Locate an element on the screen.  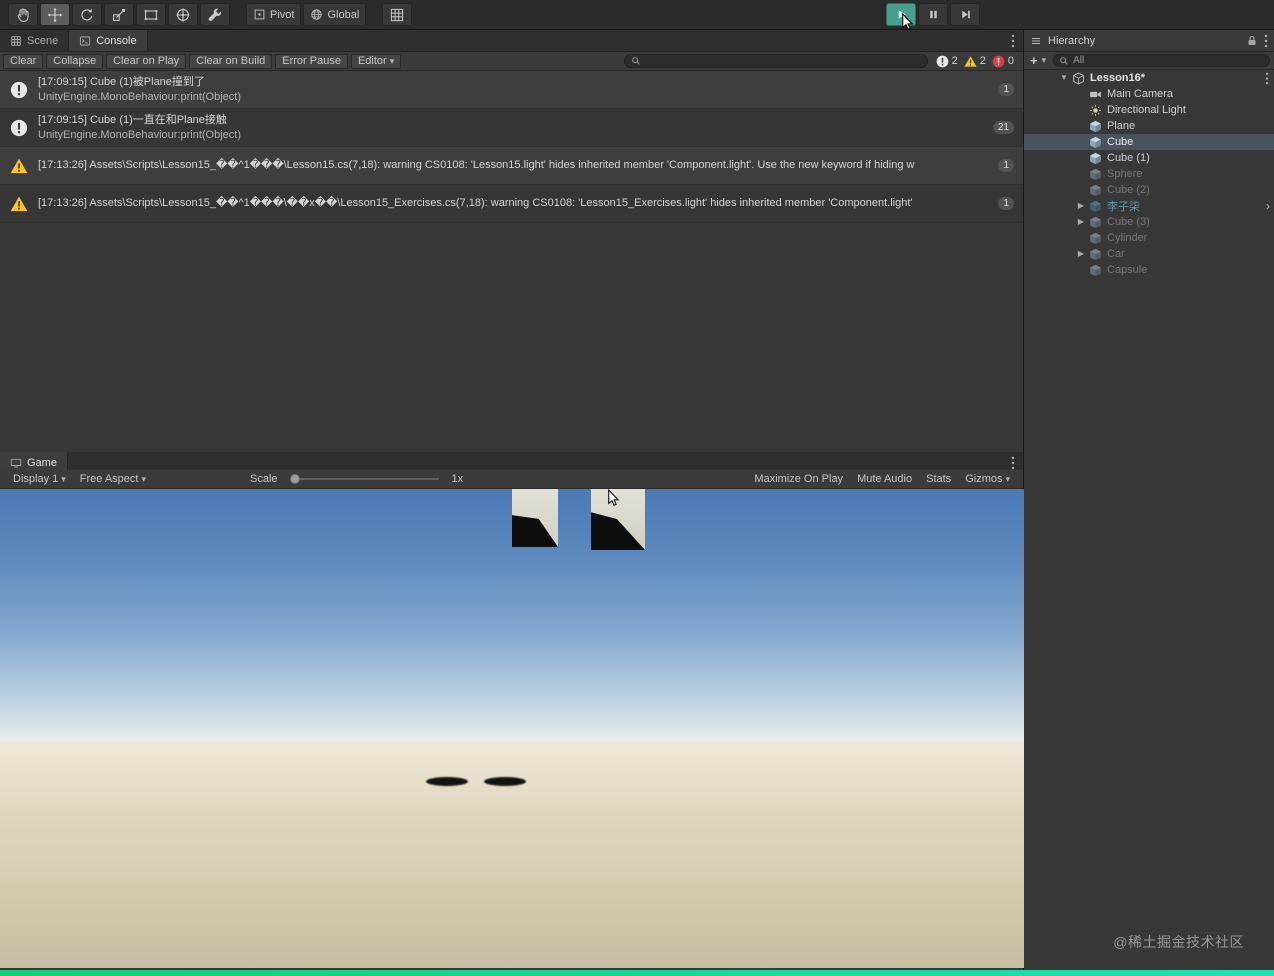
move-tool-icon is located at coordinates (55, 15).